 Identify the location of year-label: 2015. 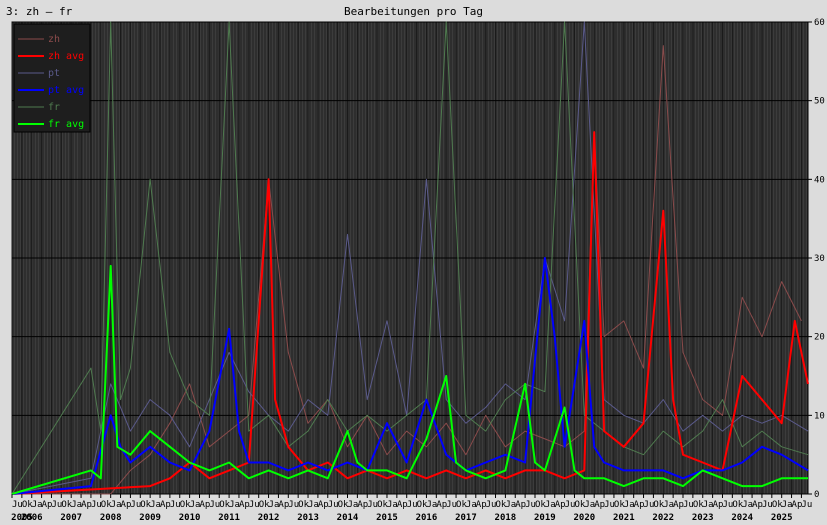
(387, 518).